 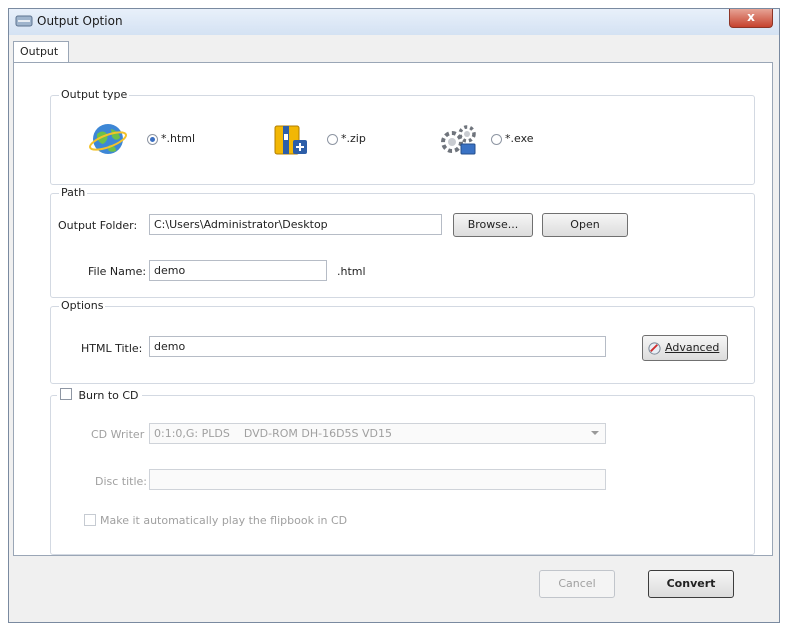 What do you see at coordinates (24, 21) in the screenshot?
I see `app-icon` at bounding box center [24, 21].